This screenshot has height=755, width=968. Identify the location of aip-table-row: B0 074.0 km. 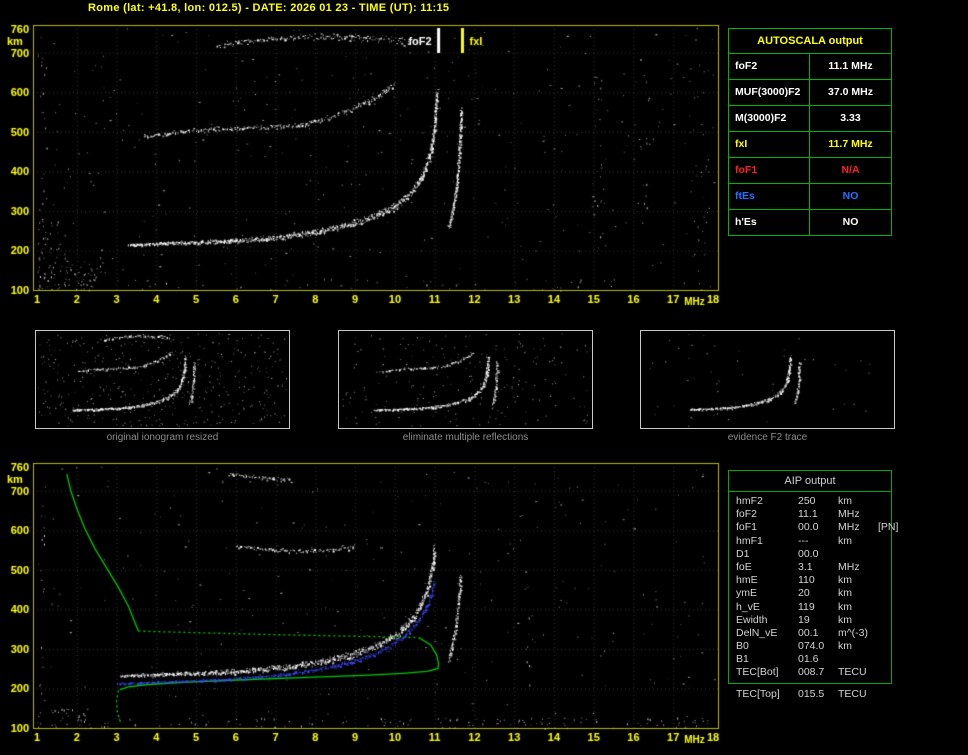
(813, 646).